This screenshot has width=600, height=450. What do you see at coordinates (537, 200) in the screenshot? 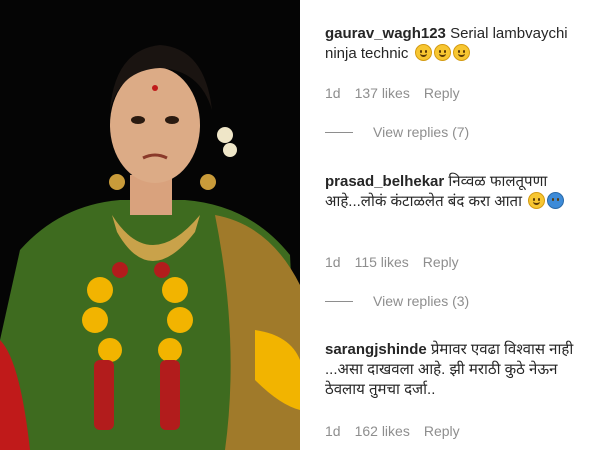
I see `rolling-eyes-face-icon` at bounding box center [537, 200].